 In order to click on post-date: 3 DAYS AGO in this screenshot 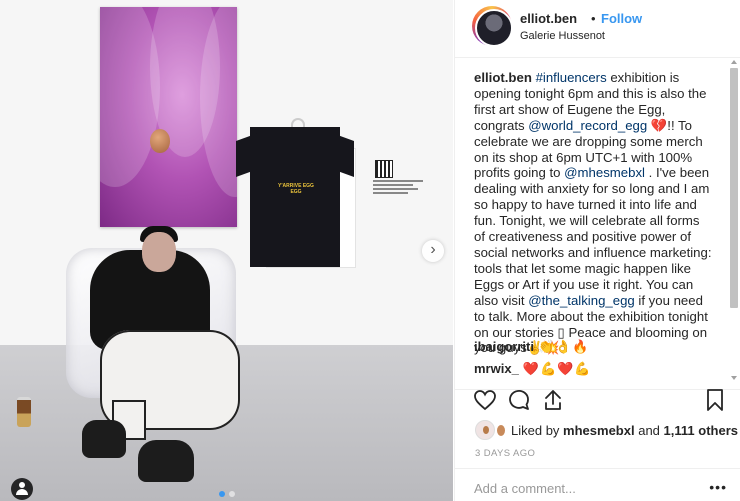, I will do `click(505, 453)`.